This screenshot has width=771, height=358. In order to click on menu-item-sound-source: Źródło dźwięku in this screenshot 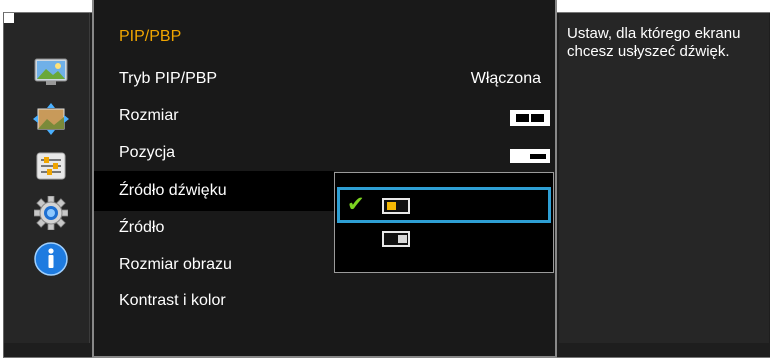, I will do `click(173, 191)`.